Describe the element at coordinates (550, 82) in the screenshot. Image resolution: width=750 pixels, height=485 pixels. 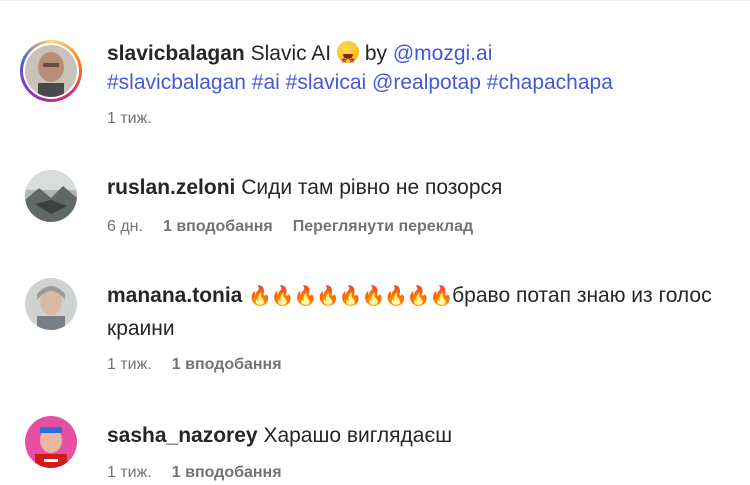
I see `hashtag-link: #chapachapa` at that location.